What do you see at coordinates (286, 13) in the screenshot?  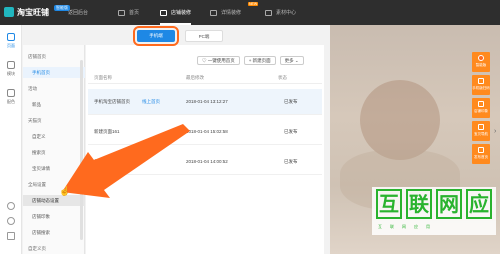 I see `nav-material-label: 素材中心` at bounding box center [286, 13].